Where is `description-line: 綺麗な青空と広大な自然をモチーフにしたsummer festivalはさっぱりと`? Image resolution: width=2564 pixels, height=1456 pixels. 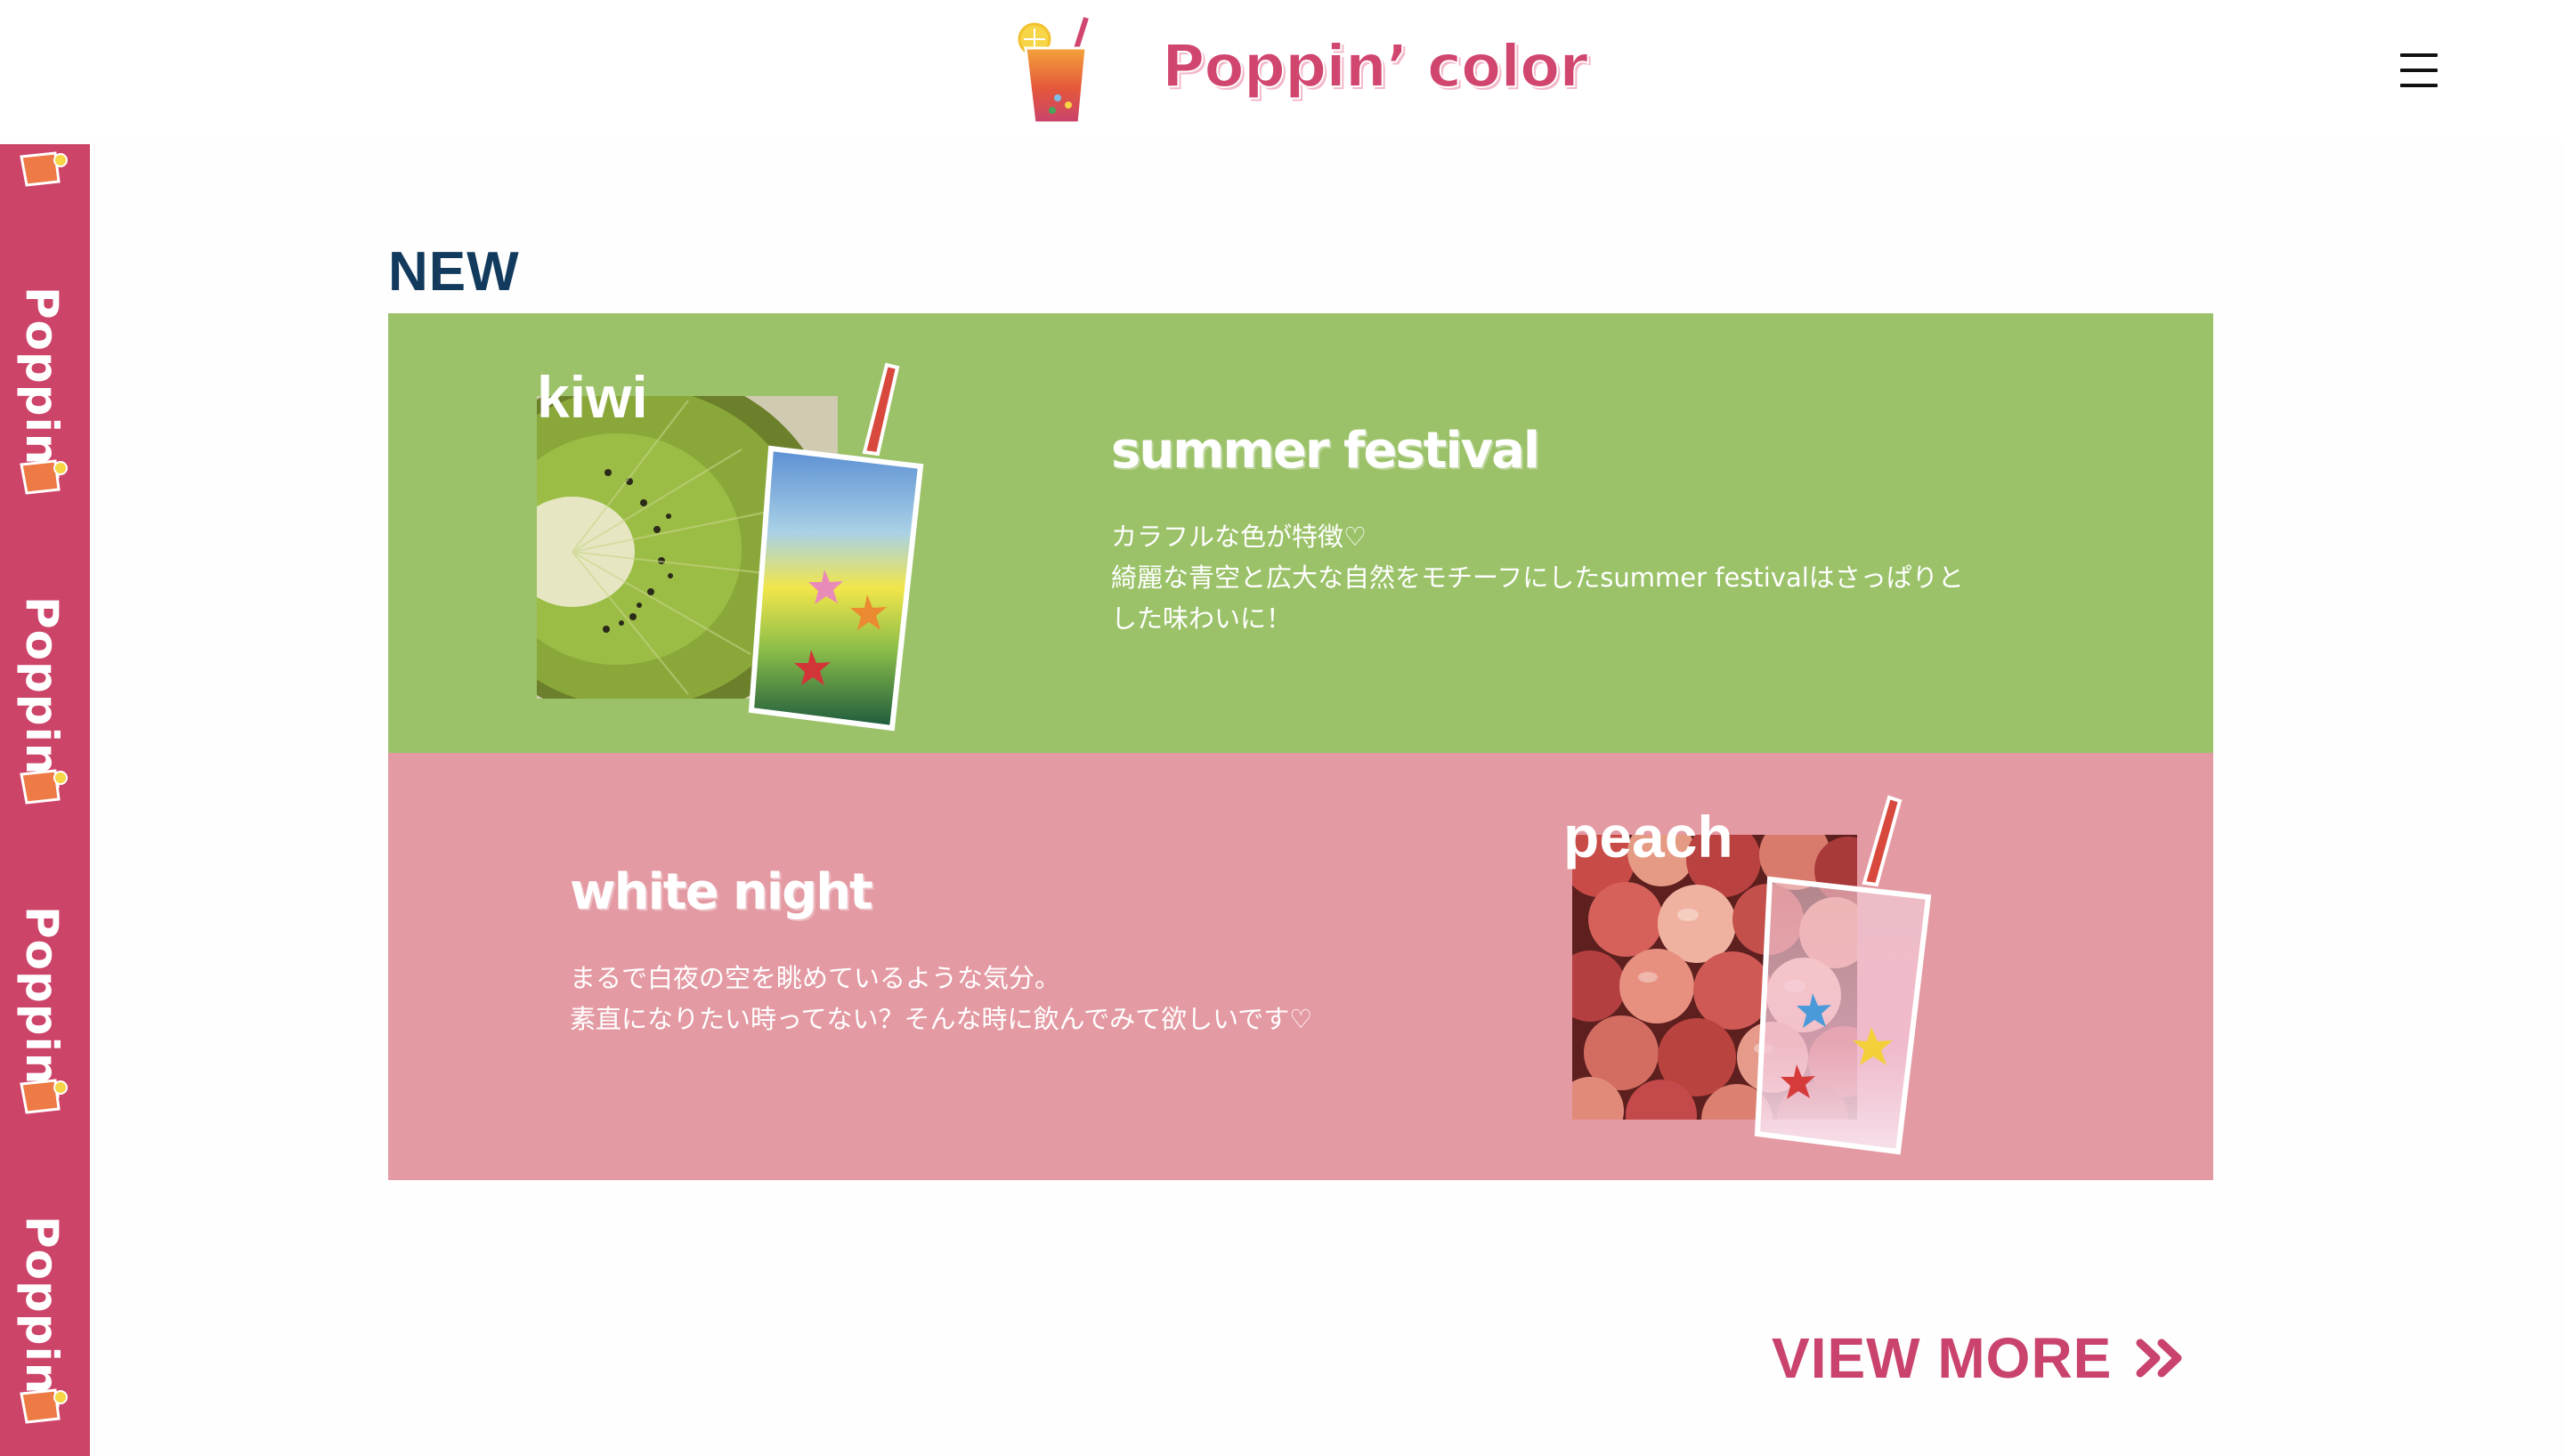 description-line: 綺麗な青空と広大な自然をモチーフにしたsummer festivalはさっぱりと is located at coordinates (1537, 577).